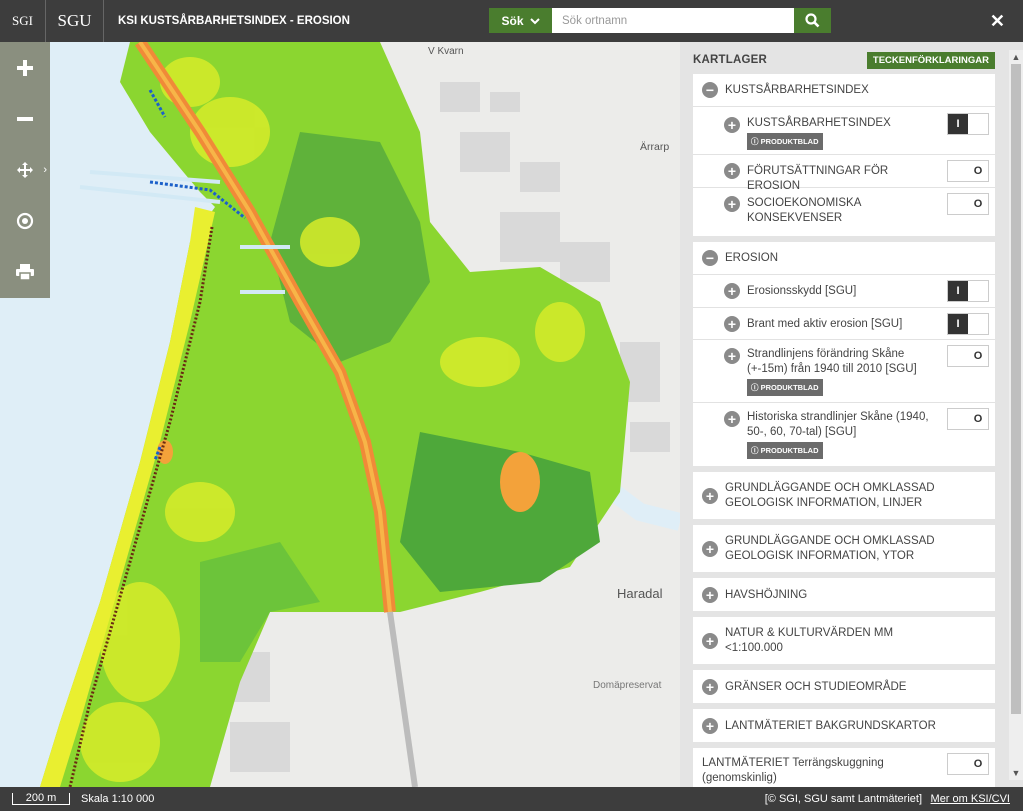  I want to click on scale-bar: 200 m, so click(41, 799).